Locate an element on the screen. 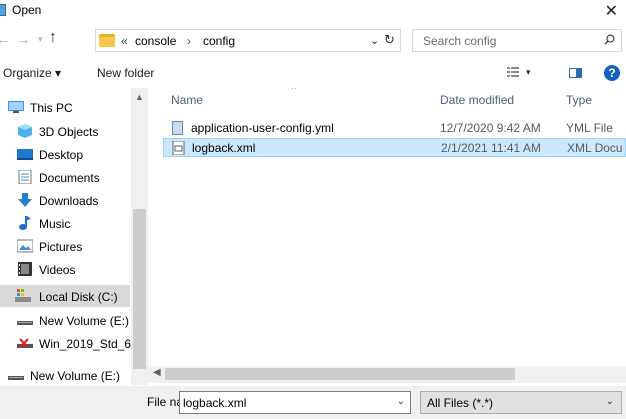 The height and width of the screenshot is (419, 626). column-header-type: Type is located at coordinates (579, 100).